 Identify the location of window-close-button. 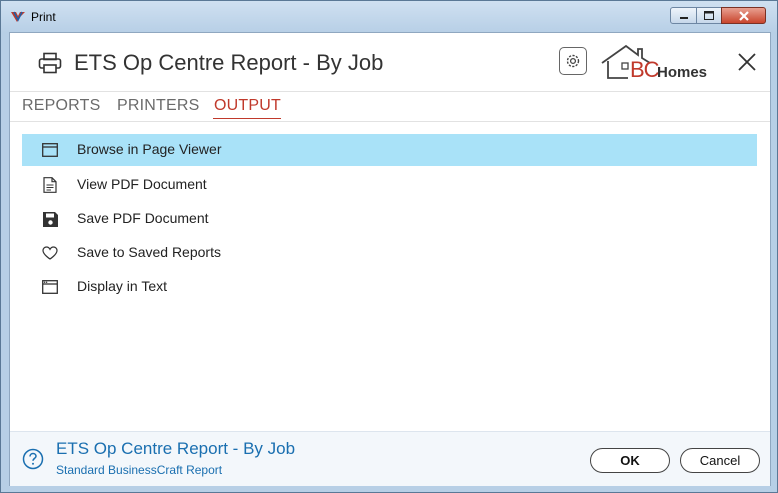
(743, 15).